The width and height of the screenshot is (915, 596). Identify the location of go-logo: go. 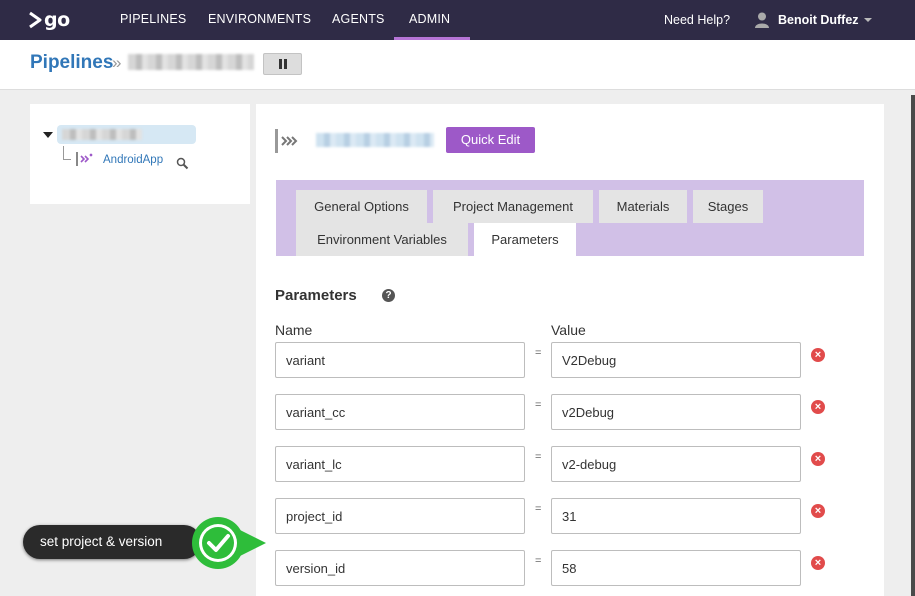
(49, 20).